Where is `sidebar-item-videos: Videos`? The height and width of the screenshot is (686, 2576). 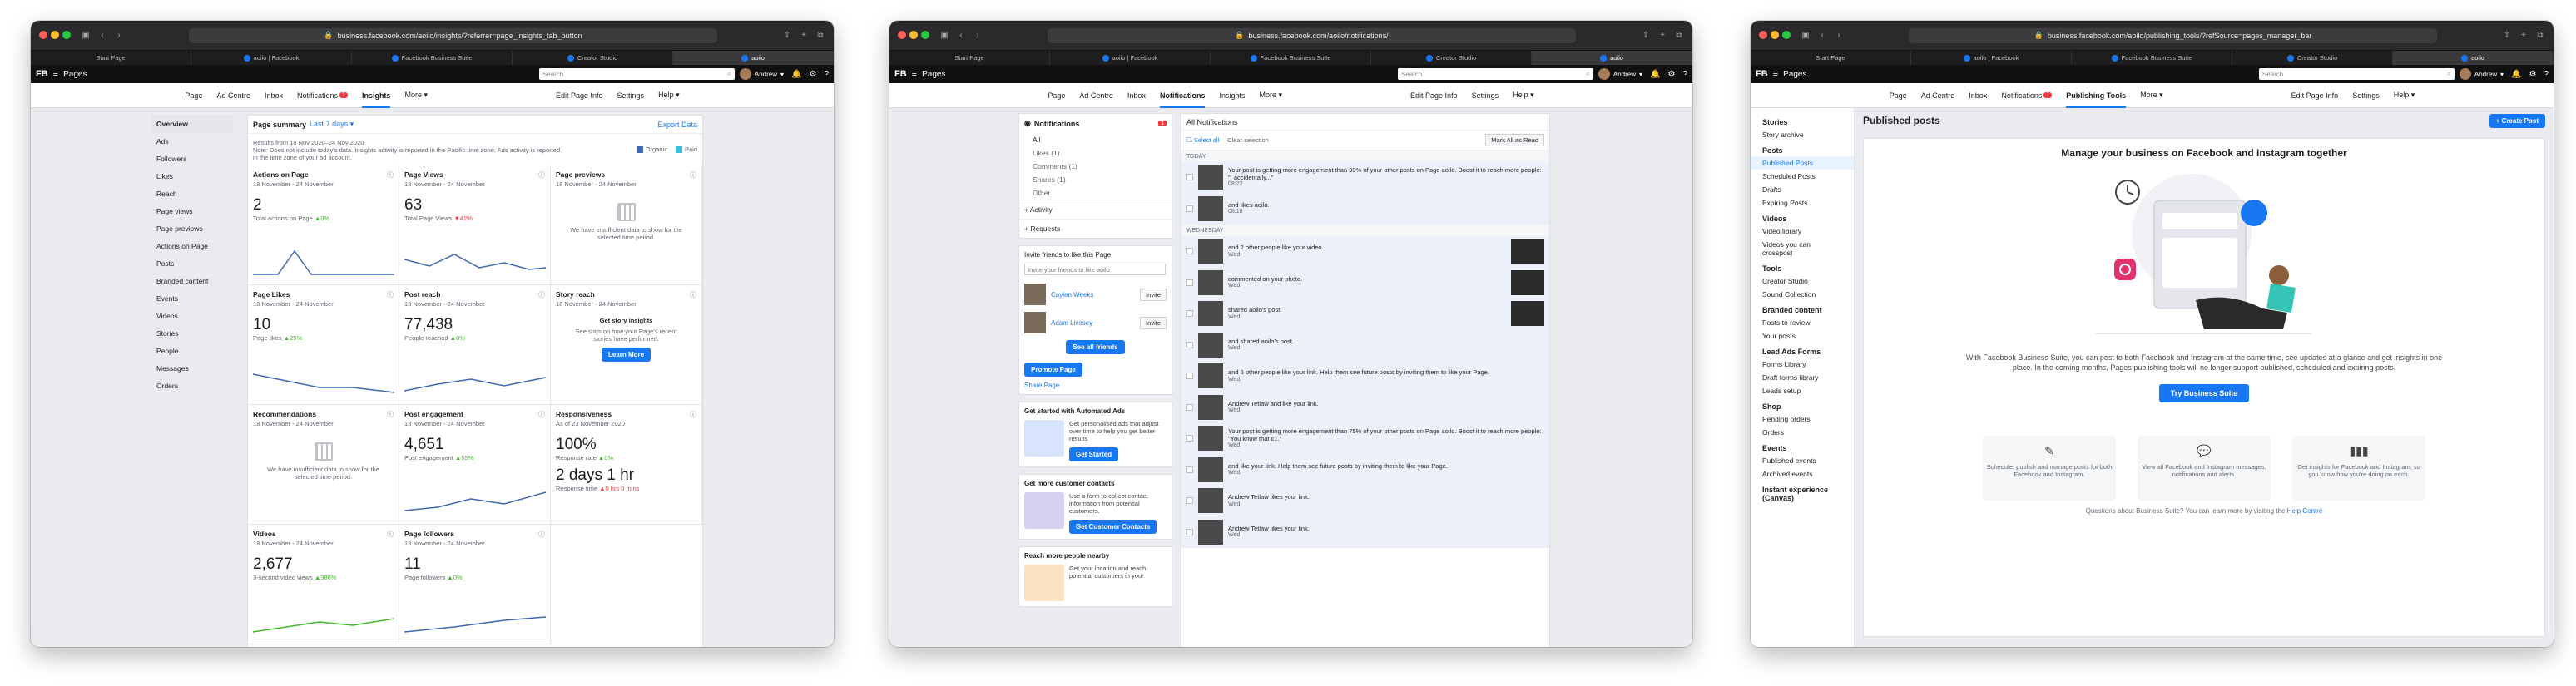
sidebar-item-videos: Videos is located at coordinates (192, 315).